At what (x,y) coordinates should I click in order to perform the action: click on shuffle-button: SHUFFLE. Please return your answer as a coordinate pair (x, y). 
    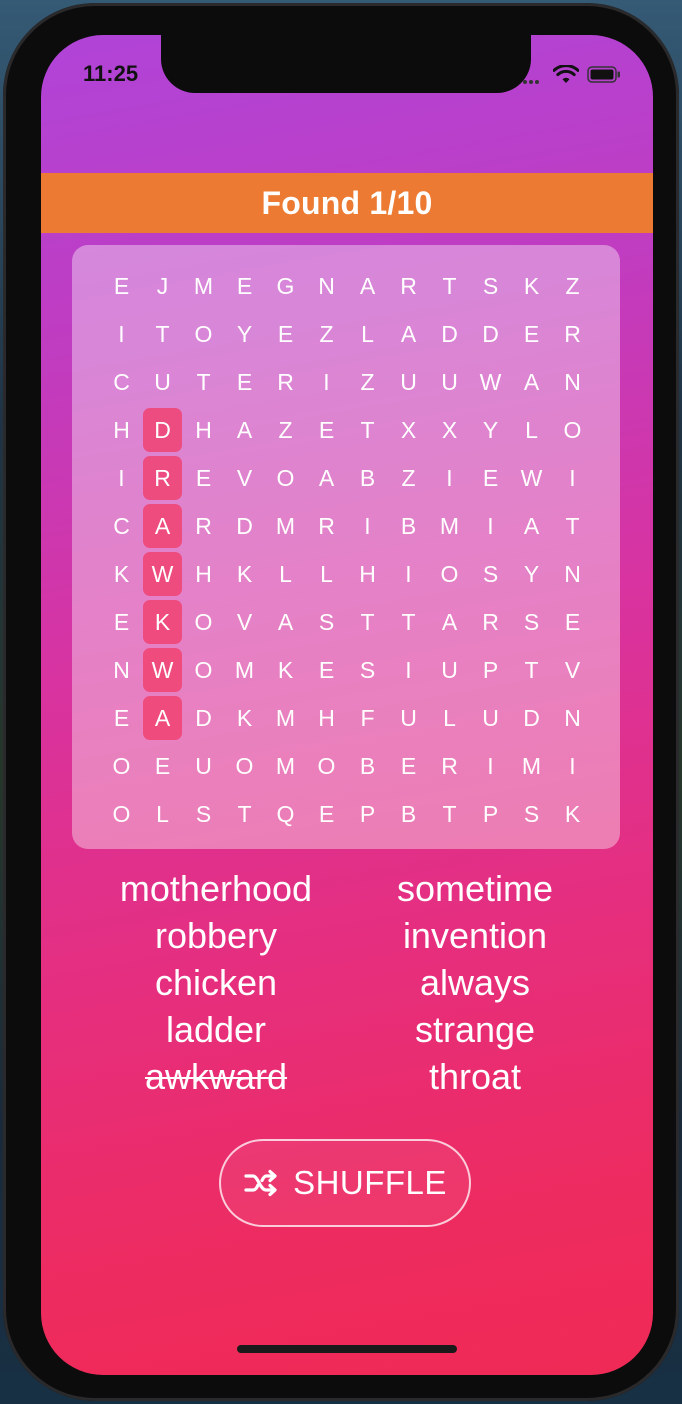
    Looking at the image, I should click on (345, 1183).